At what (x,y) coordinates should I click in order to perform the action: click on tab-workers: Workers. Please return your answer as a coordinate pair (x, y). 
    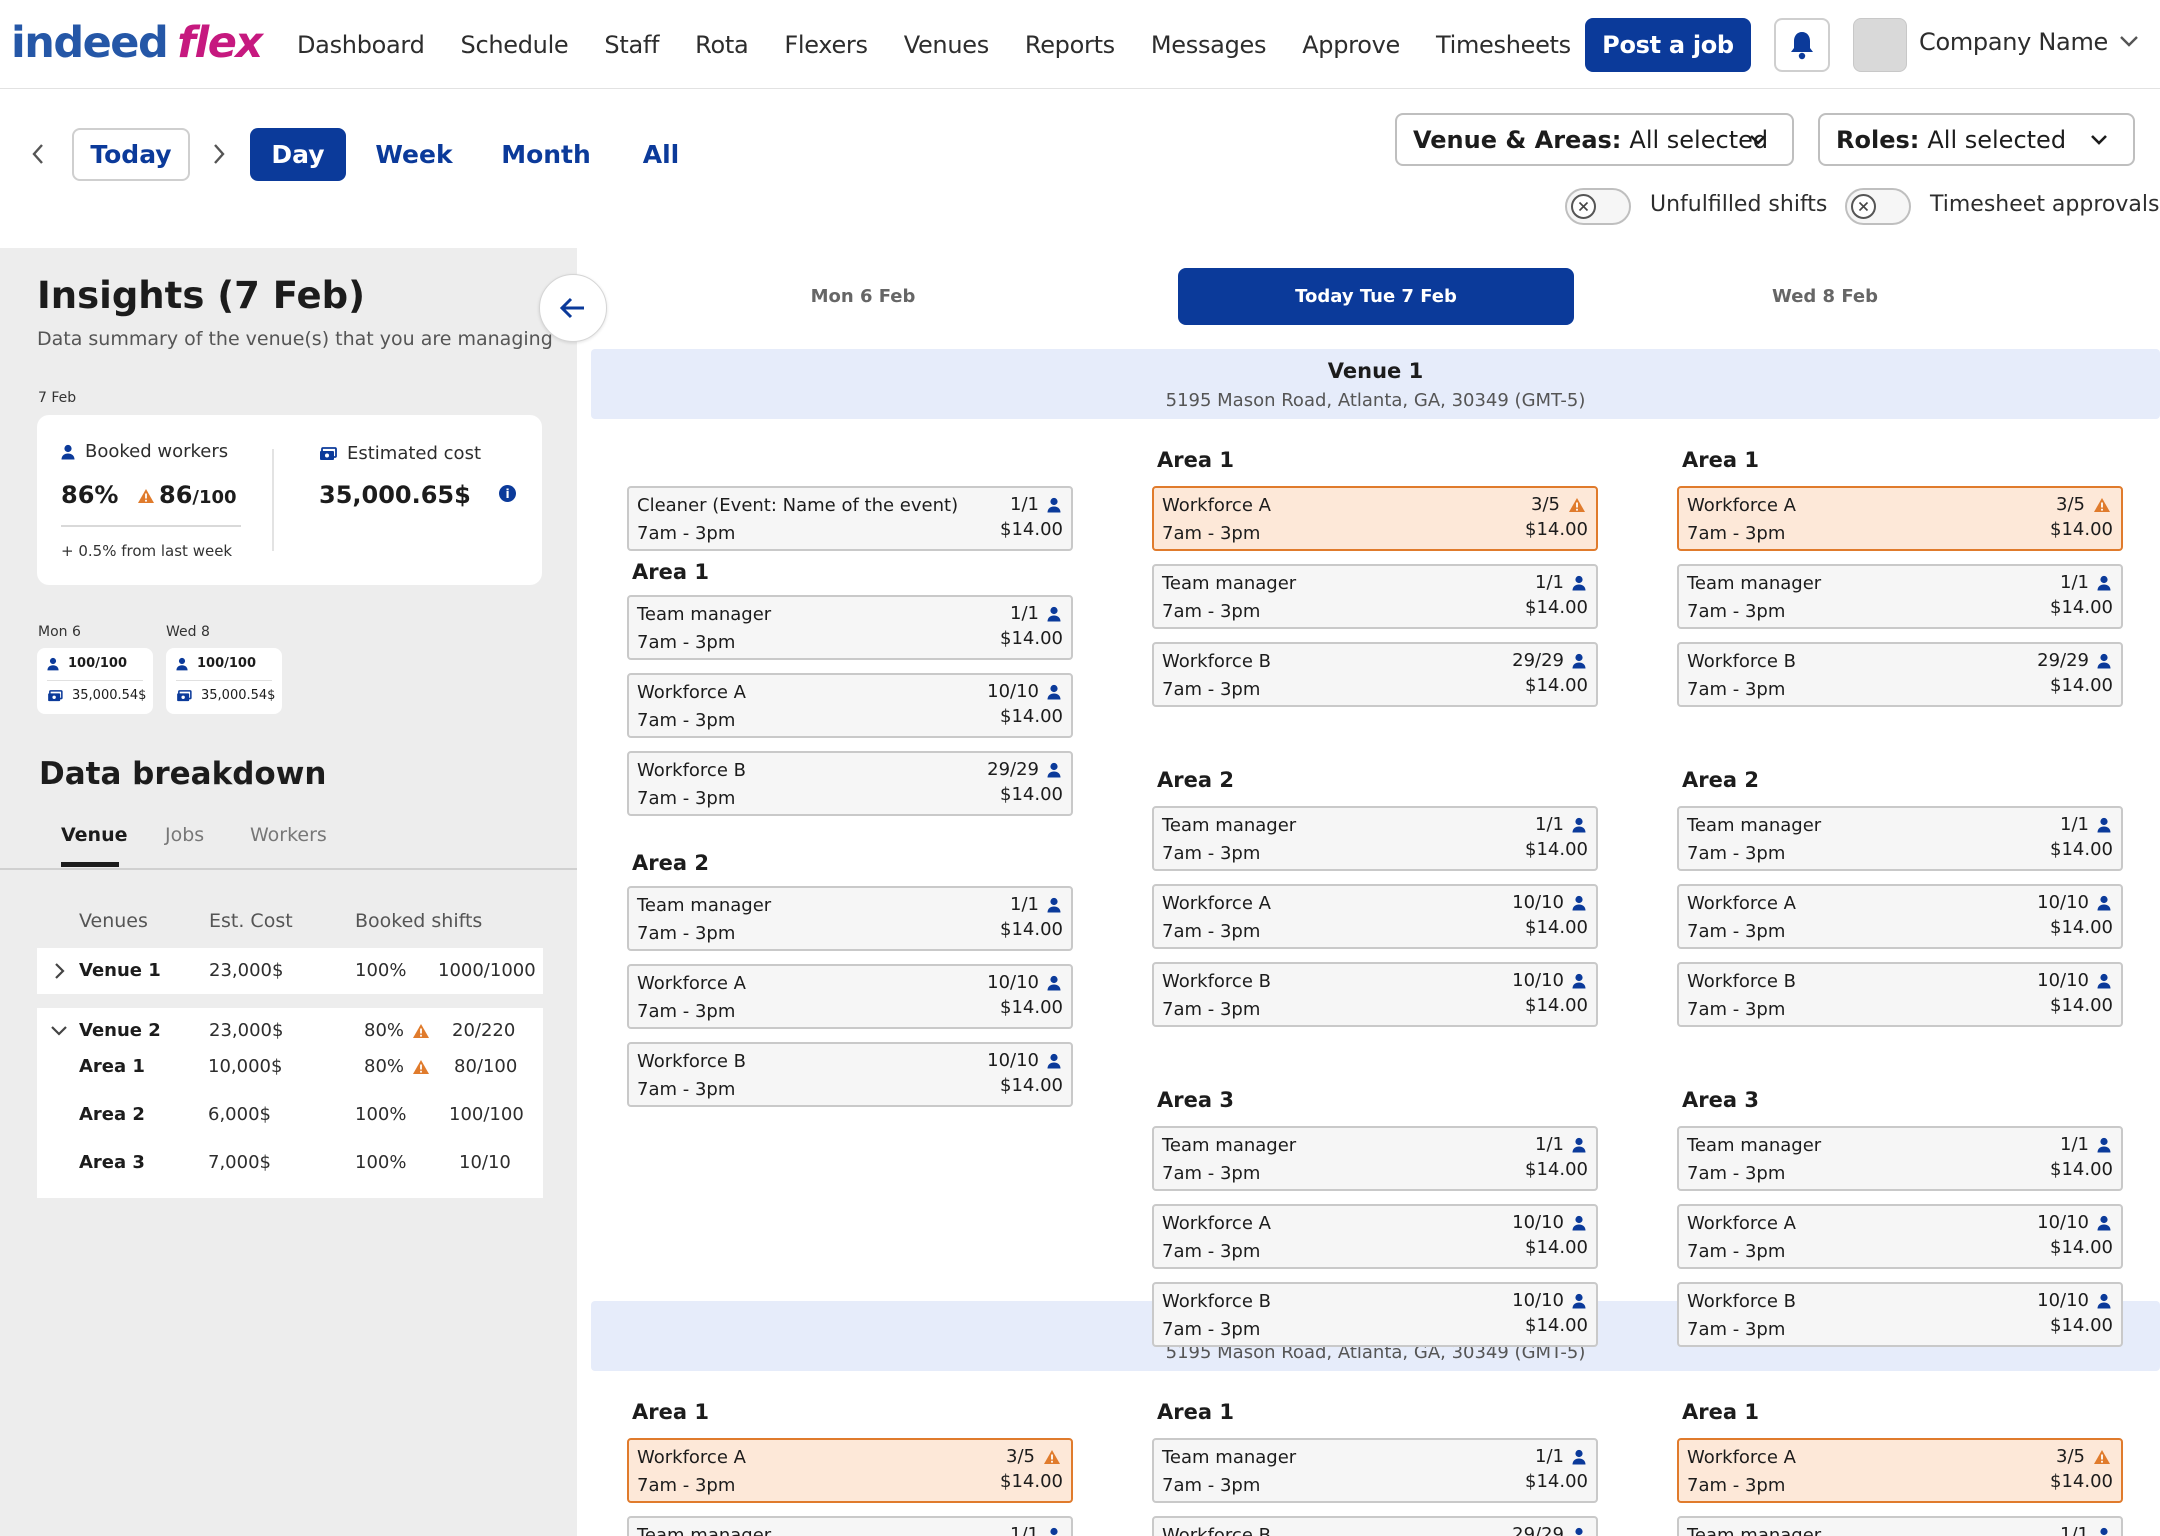
    Looking at the image, I should click on (288, 835).